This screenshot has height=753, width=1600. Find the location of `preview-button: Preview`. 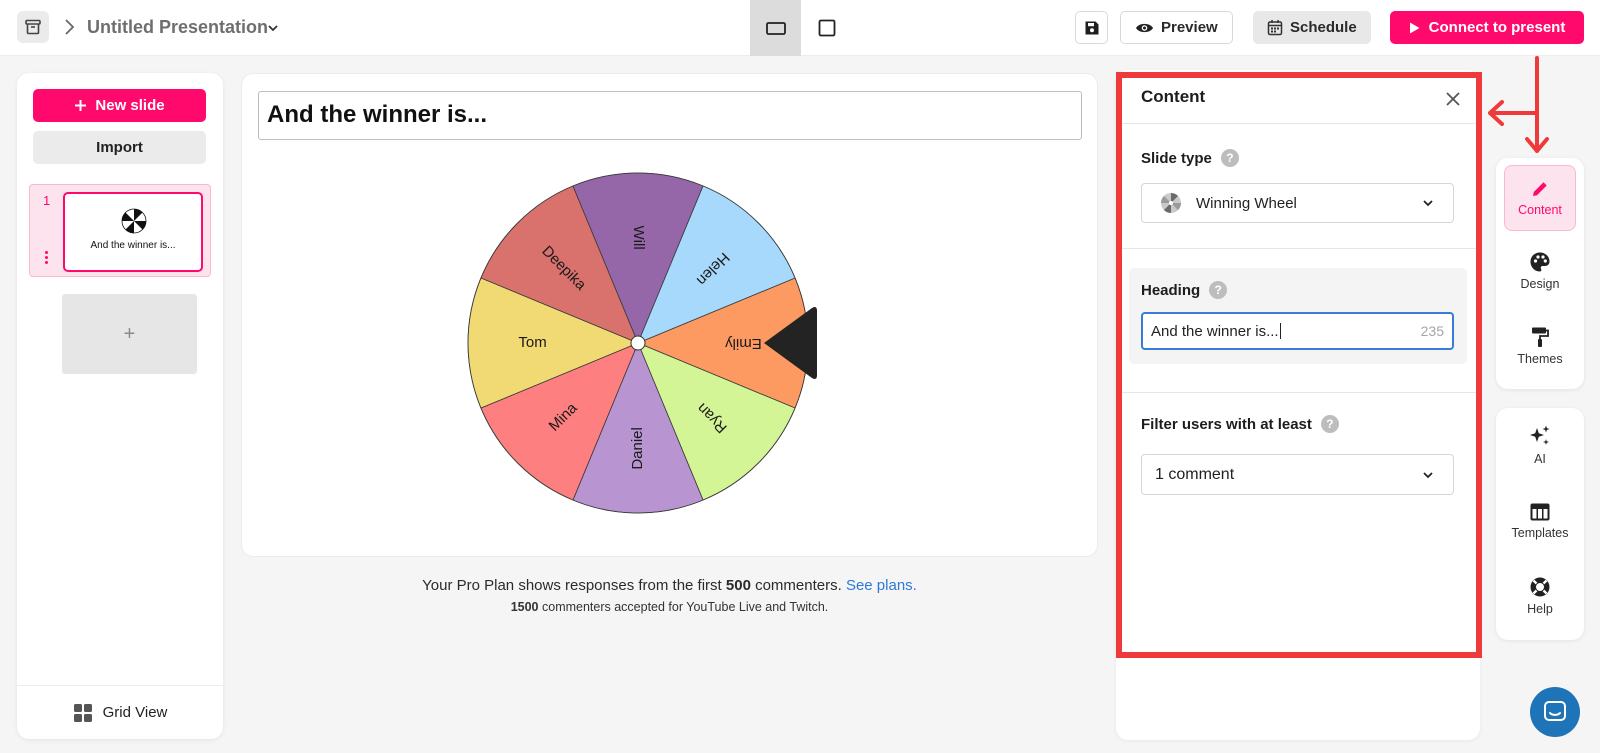

preview-button: Preview is located at coordinates (1176, 27).